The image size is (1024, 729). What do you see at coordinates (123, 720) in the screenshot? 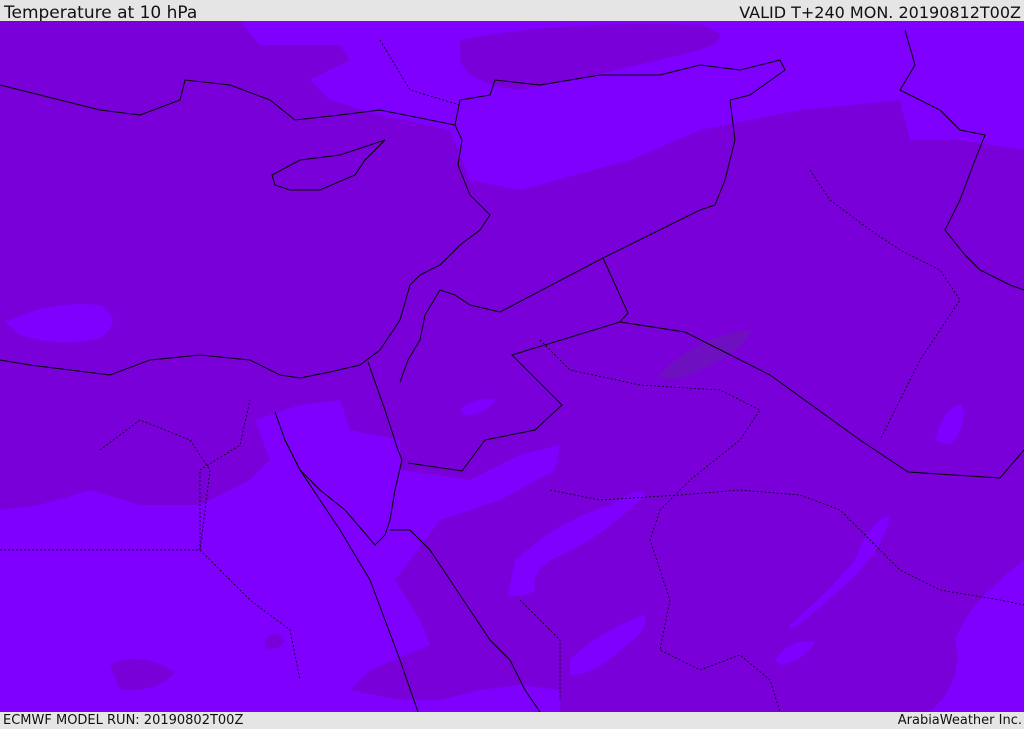
I see `model-run: ECMWF MODEL RUN: 20190802T00Z` at bounding box center [123, 720].